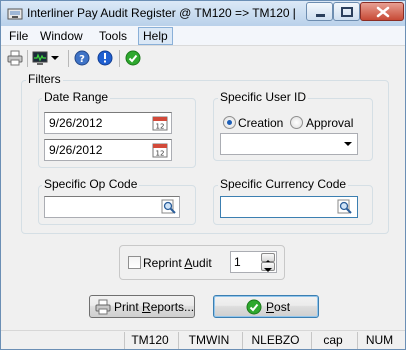  Describe the element at coordinates (289, 144) in the screenshot. I see `user-id-combo` at that location.